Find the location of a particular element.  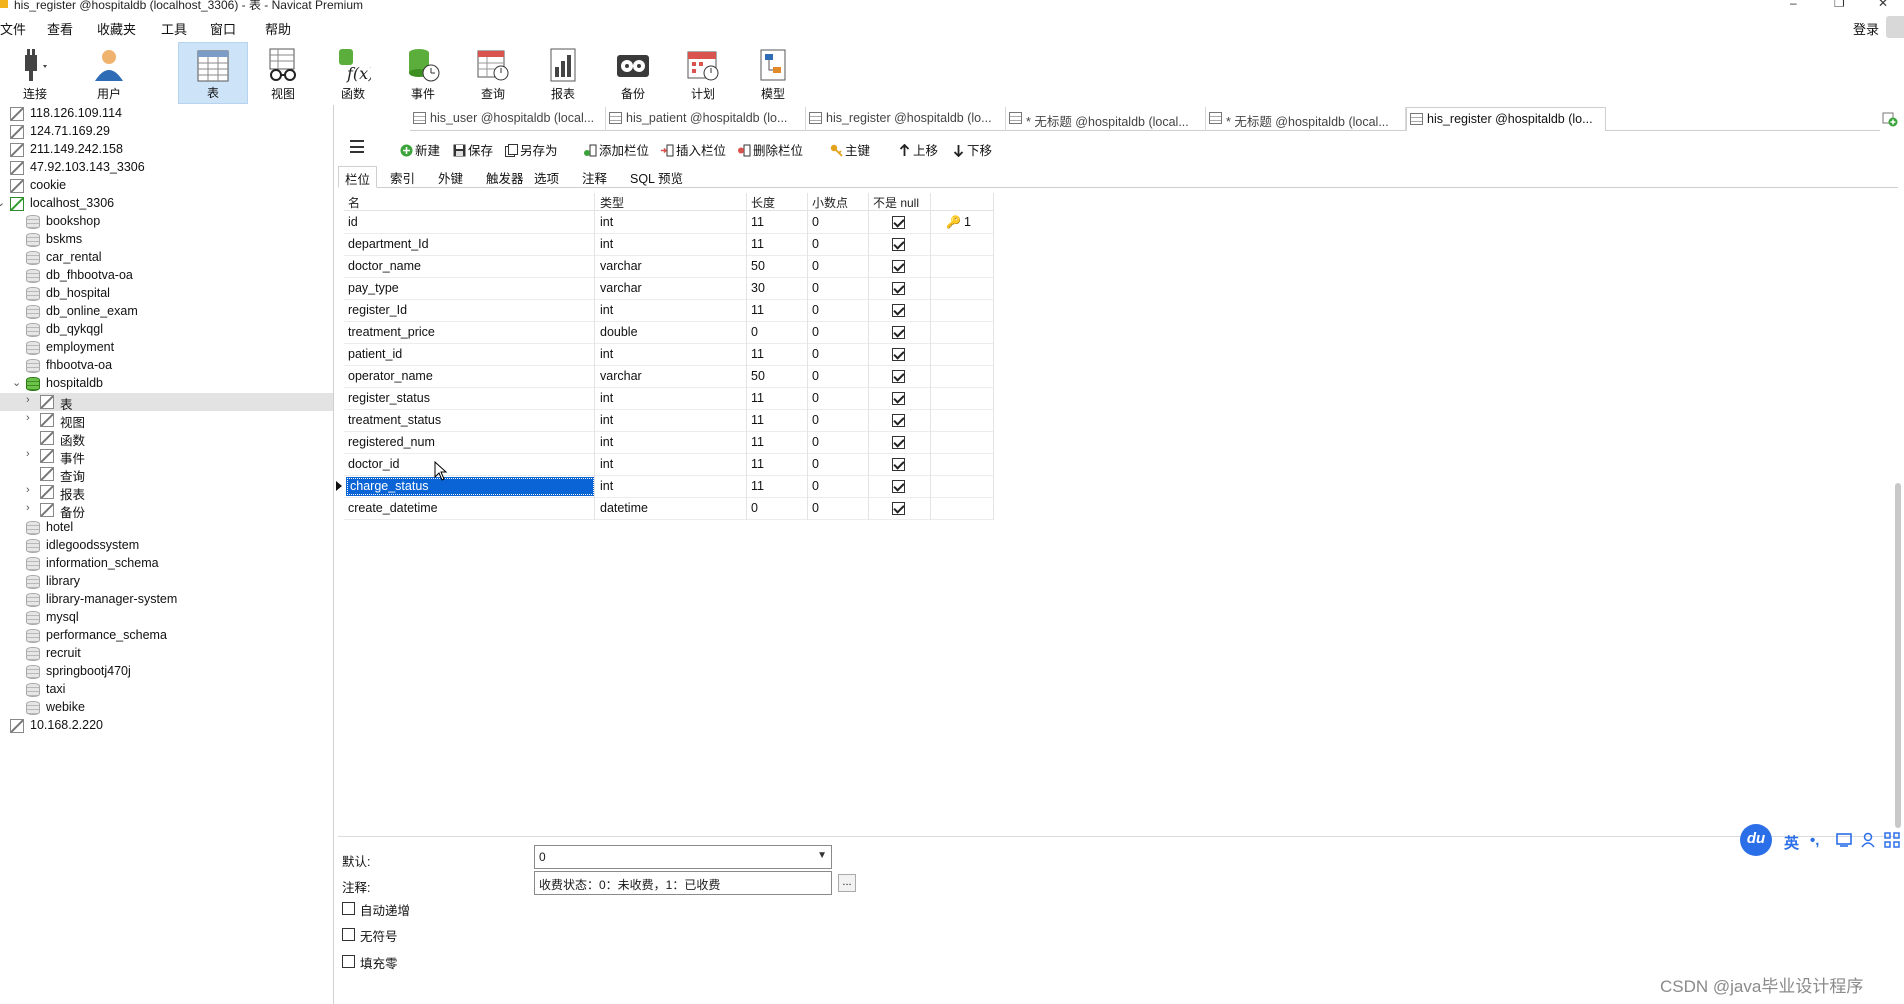

tree-item: 10.168.2.220 is located at coordinates (166, 726).